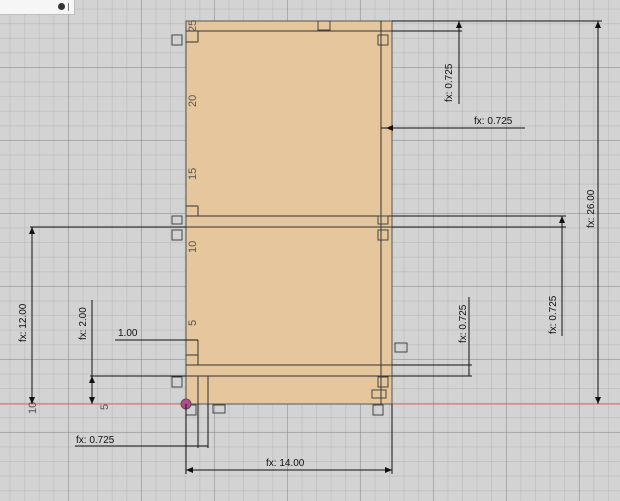 Image resolution: width=620 pixels, height=501 pixels. Describe the element at coordinates (105, 407) in the screenshot. I see `axis-label-left-5: 5` at that location.